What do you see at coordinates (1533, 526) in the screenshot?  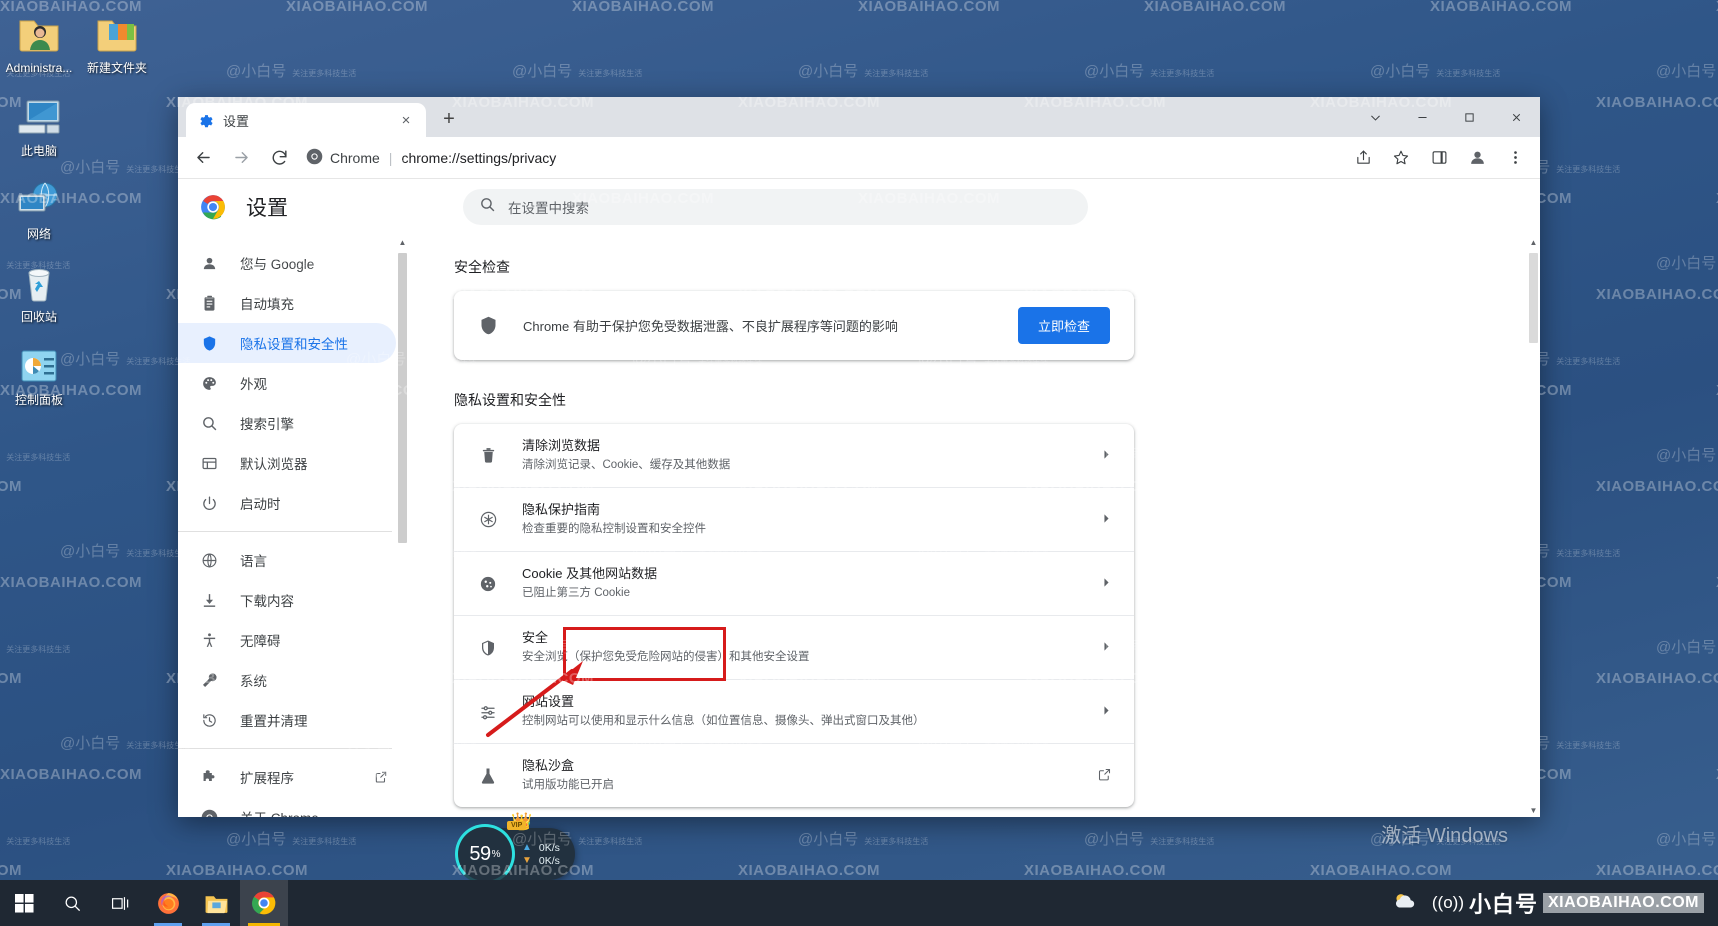 I see `main-scrollbar: ▲ ▼` at bounding box center [1533, 526].